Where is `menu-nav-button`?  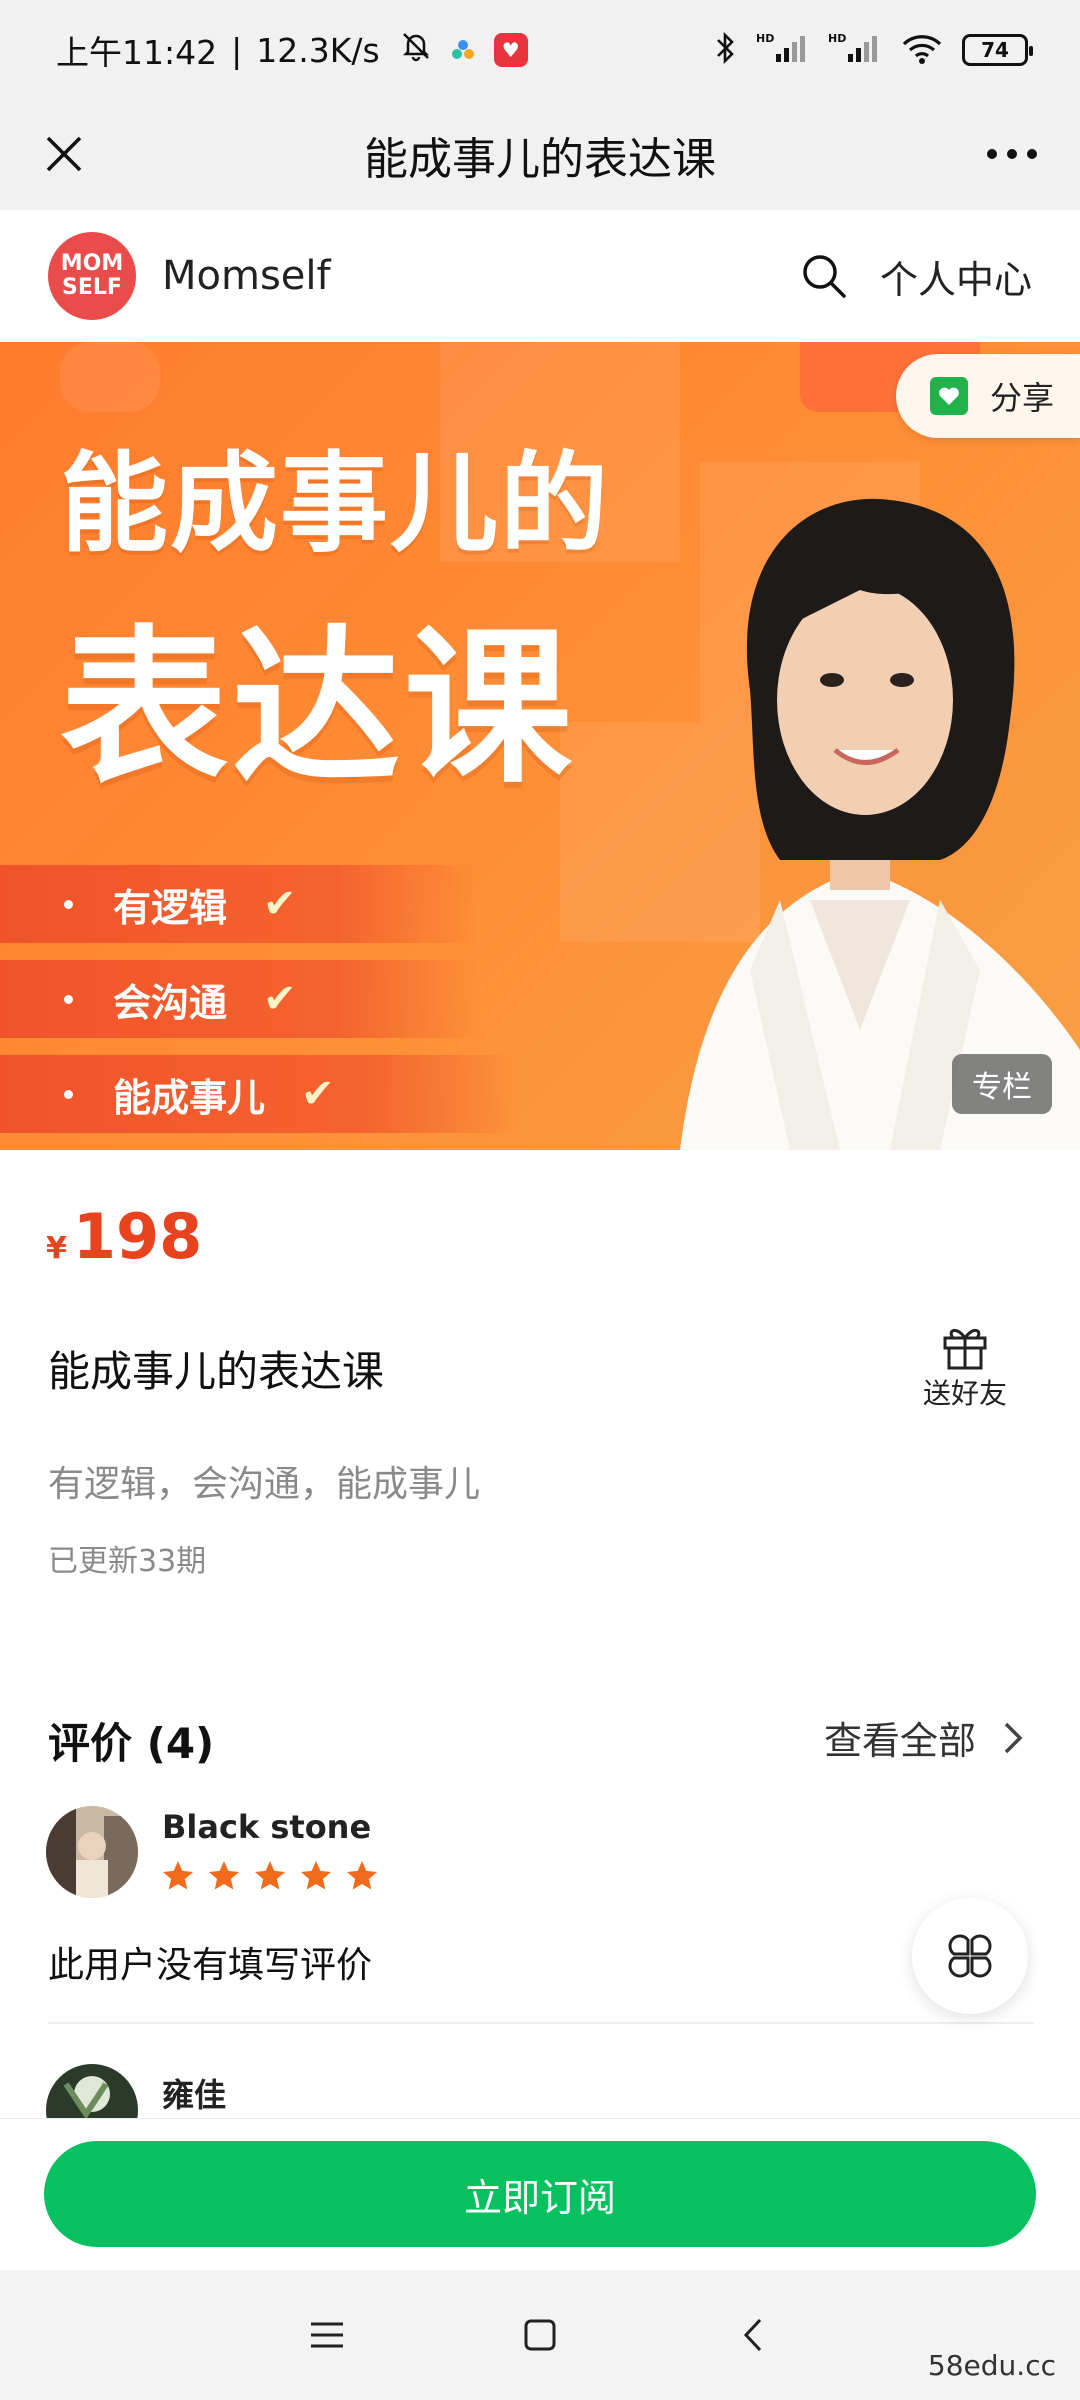 menu-nav-button is located at coordinates (327, 2335).